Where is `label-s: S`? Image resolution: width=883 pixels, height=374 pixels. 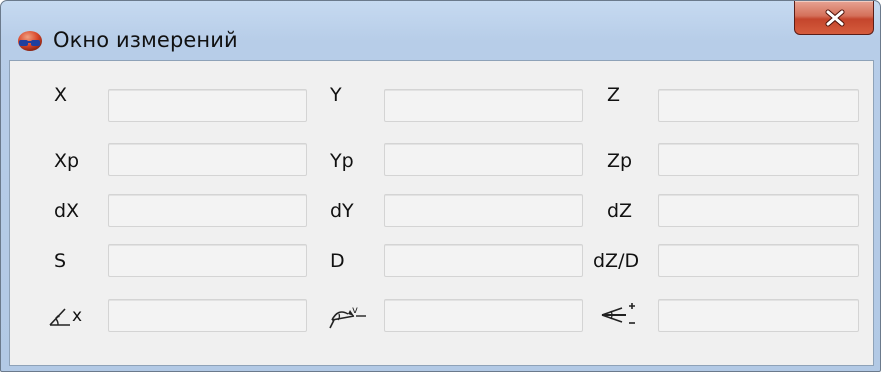 label-s: S is located at coordinates (60, 261).